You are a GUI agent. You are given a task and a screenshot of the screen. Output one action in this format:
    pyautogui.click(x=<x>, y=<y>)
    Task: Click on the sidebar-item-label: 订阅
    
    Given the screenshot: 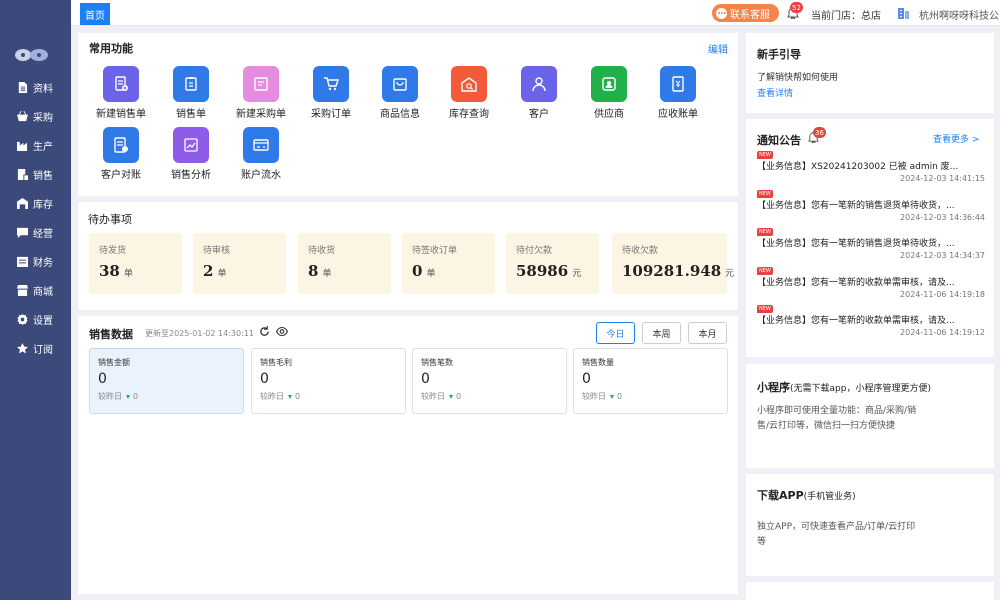 What is the action you would take?
    pyautogui.click(x=43, y=350)
    